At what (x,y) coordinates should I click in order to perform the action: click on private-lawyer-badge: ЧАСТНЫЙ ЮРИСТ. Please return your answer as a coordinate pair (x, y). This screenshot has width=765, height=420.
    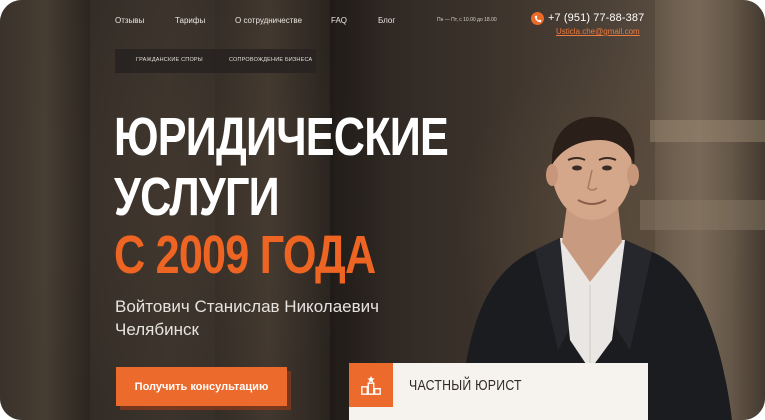
    Looking at the image, I should click on (498, 391).